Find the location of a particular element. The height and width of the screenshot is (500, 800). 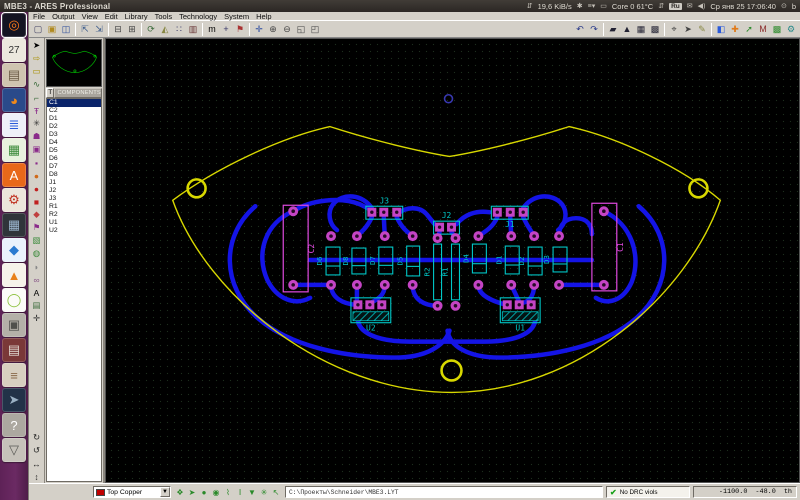

origin-marker-tool: ✛ is located at coordinates (36, 318).